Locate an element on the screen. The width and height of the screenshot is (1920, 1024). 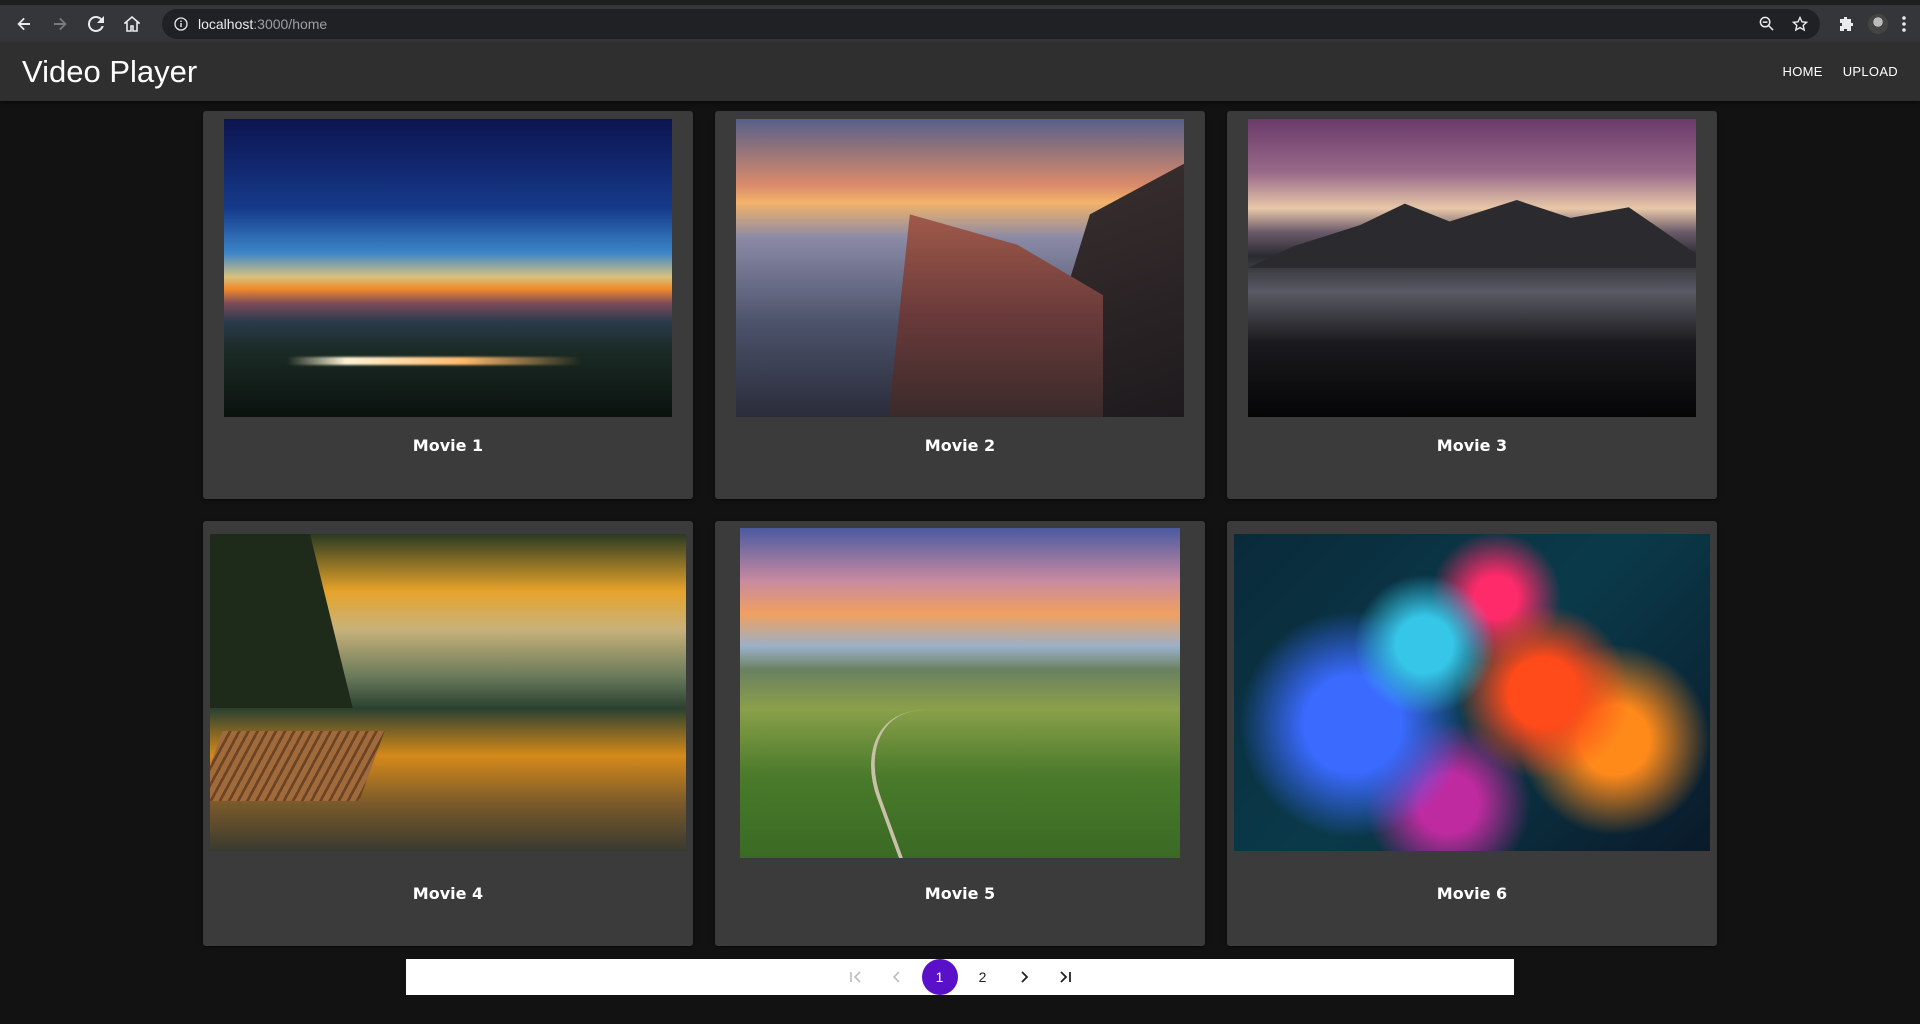
next-page-button is located at coordinates (1024, 977).